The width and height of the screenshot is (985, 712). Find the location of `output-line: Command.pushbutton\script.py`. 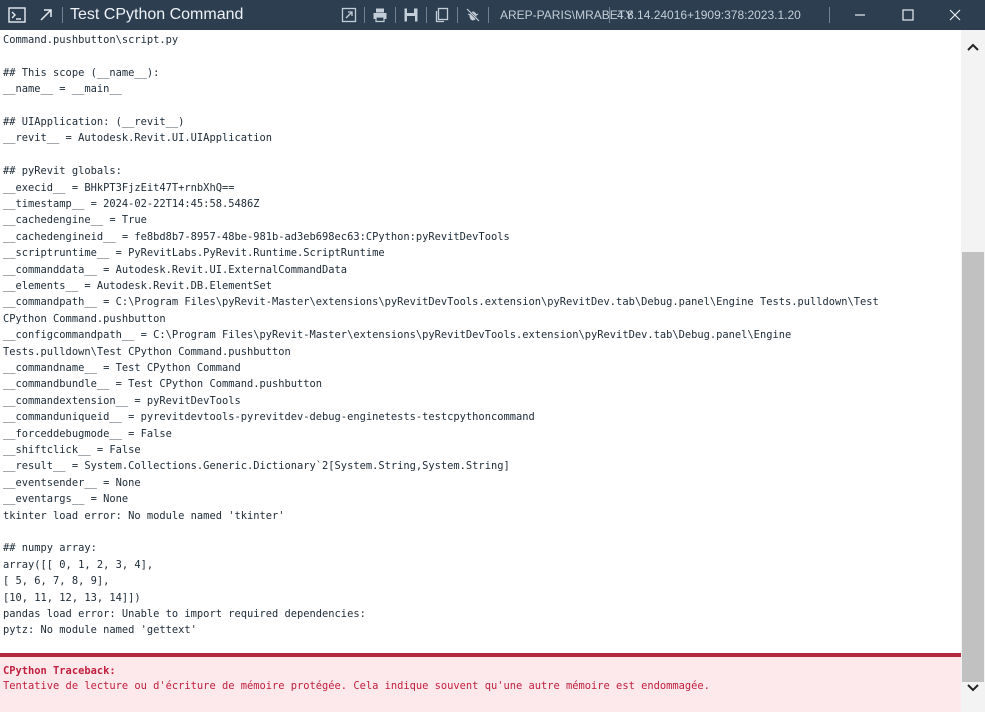

output-line: Command.pushbutton\script.py is located at coordinates (91, 40).